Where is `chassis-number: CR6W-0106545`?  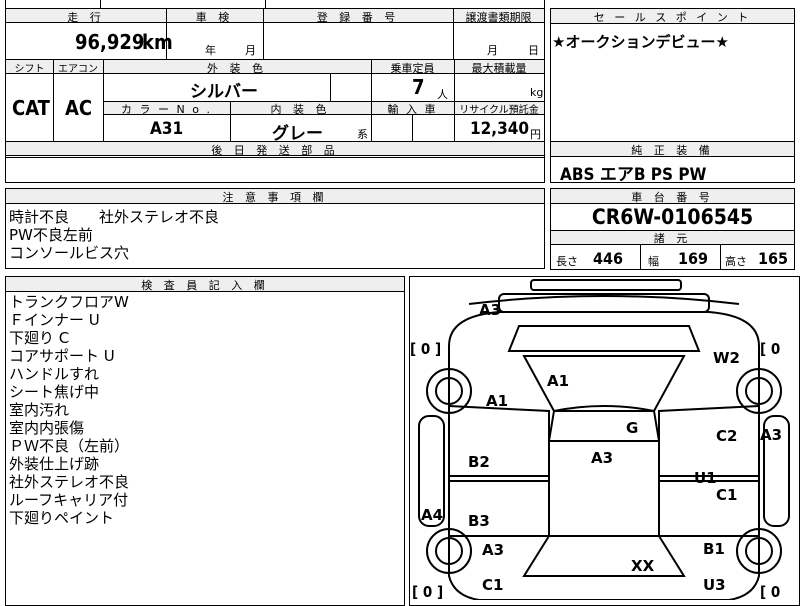
chassis-number: CR6W-0106545 is located at coordinates (672, 217).